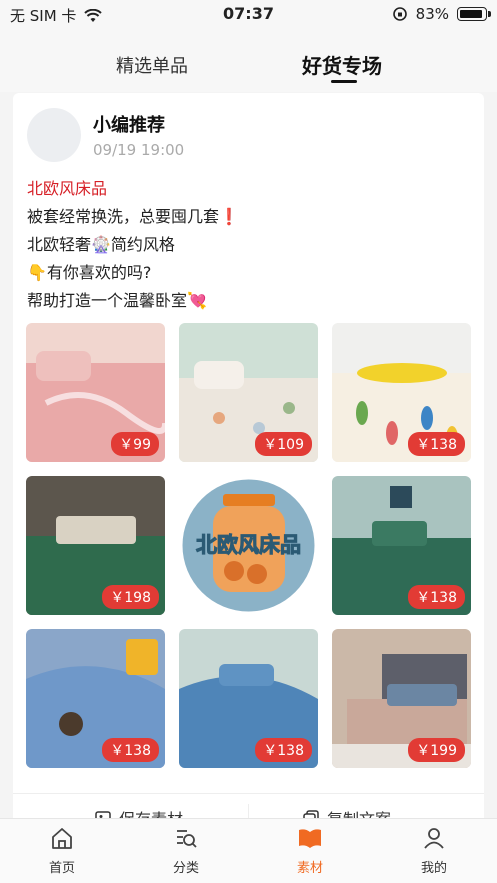  What do you see at coordinates (248, 392) in the screenshot?
I see `product-image: ￥109` at bounding box center [248, 392].